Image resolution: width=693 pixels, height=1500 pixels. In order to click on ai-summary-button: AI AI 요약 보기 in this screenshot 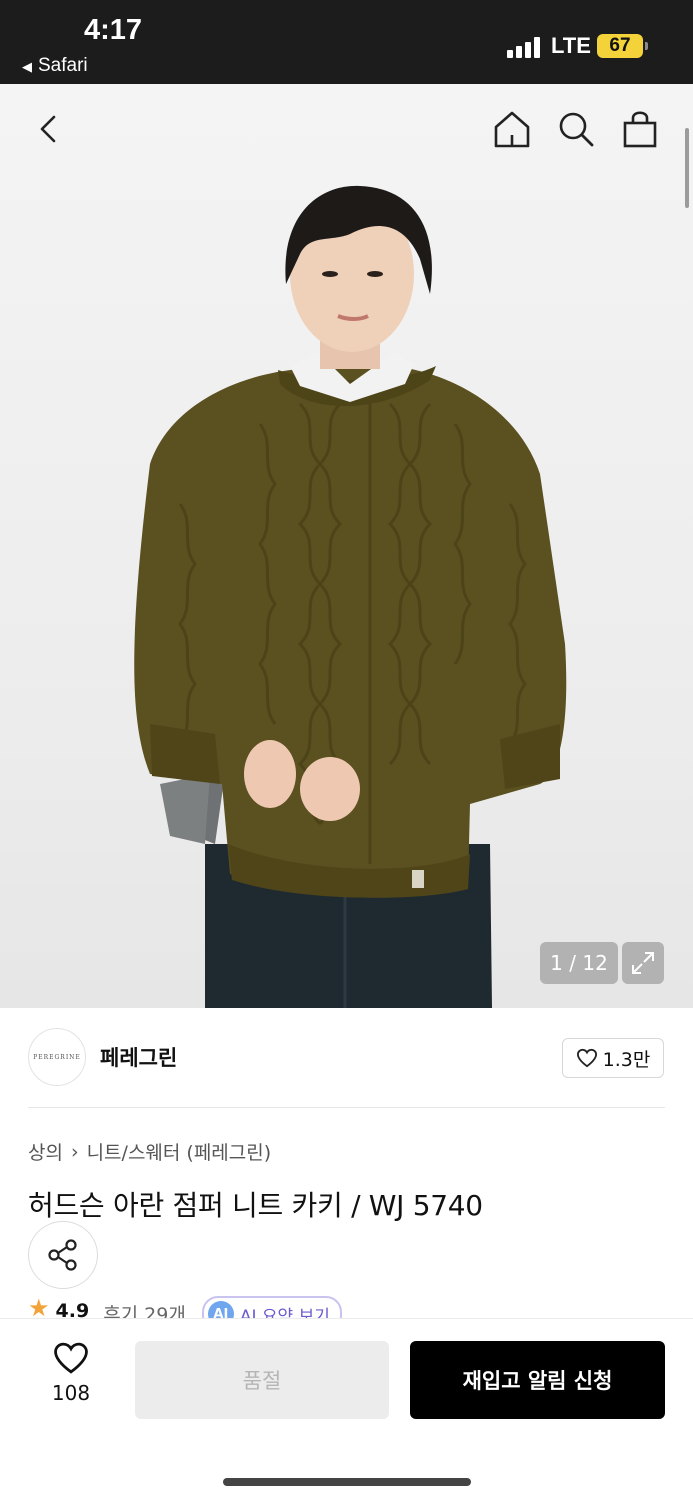, I will do `click(271, 1307)`.